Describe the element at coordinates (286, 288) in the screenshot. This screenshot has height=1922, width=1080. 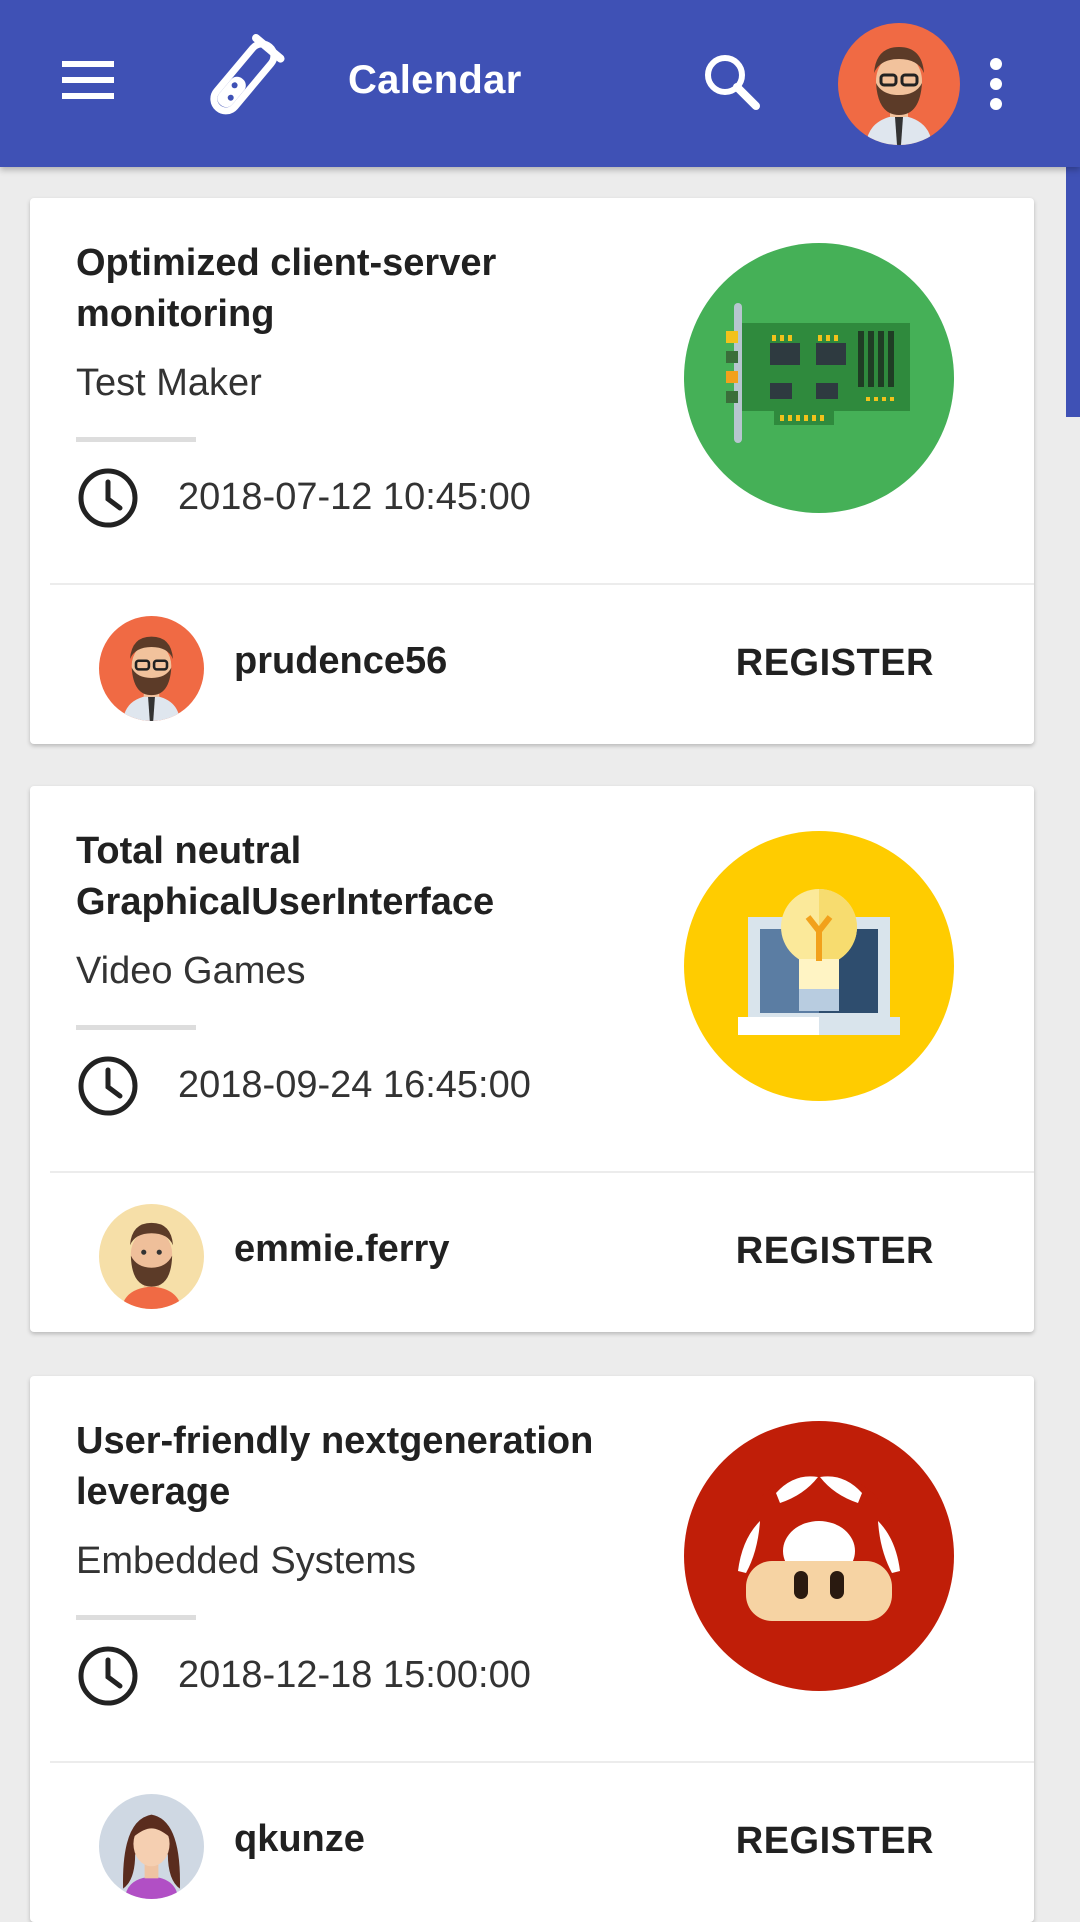
I see `event-title: Optimized client-server monitoring` at that location.